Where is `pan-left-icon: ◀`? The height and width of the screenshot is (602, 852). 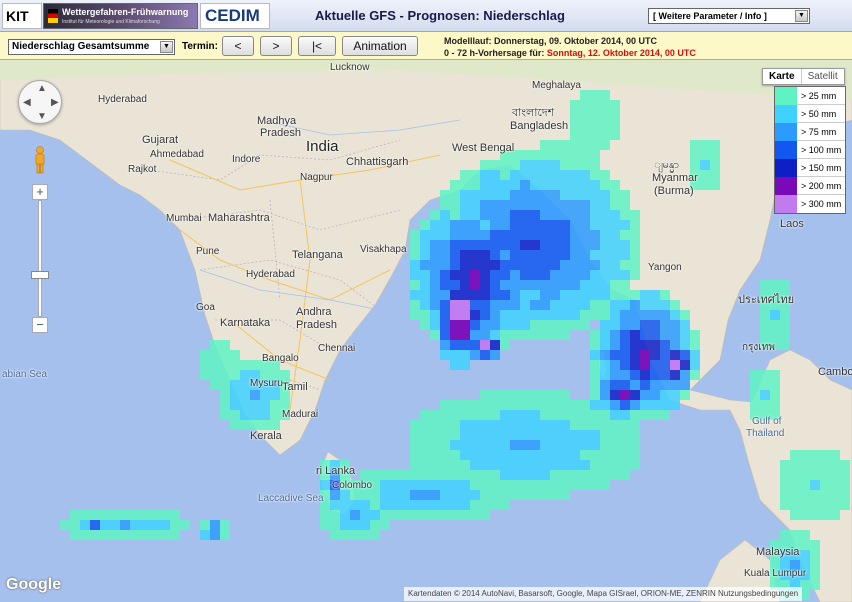 pan-left-icon: ◀ is located at coordinates (27, 102).